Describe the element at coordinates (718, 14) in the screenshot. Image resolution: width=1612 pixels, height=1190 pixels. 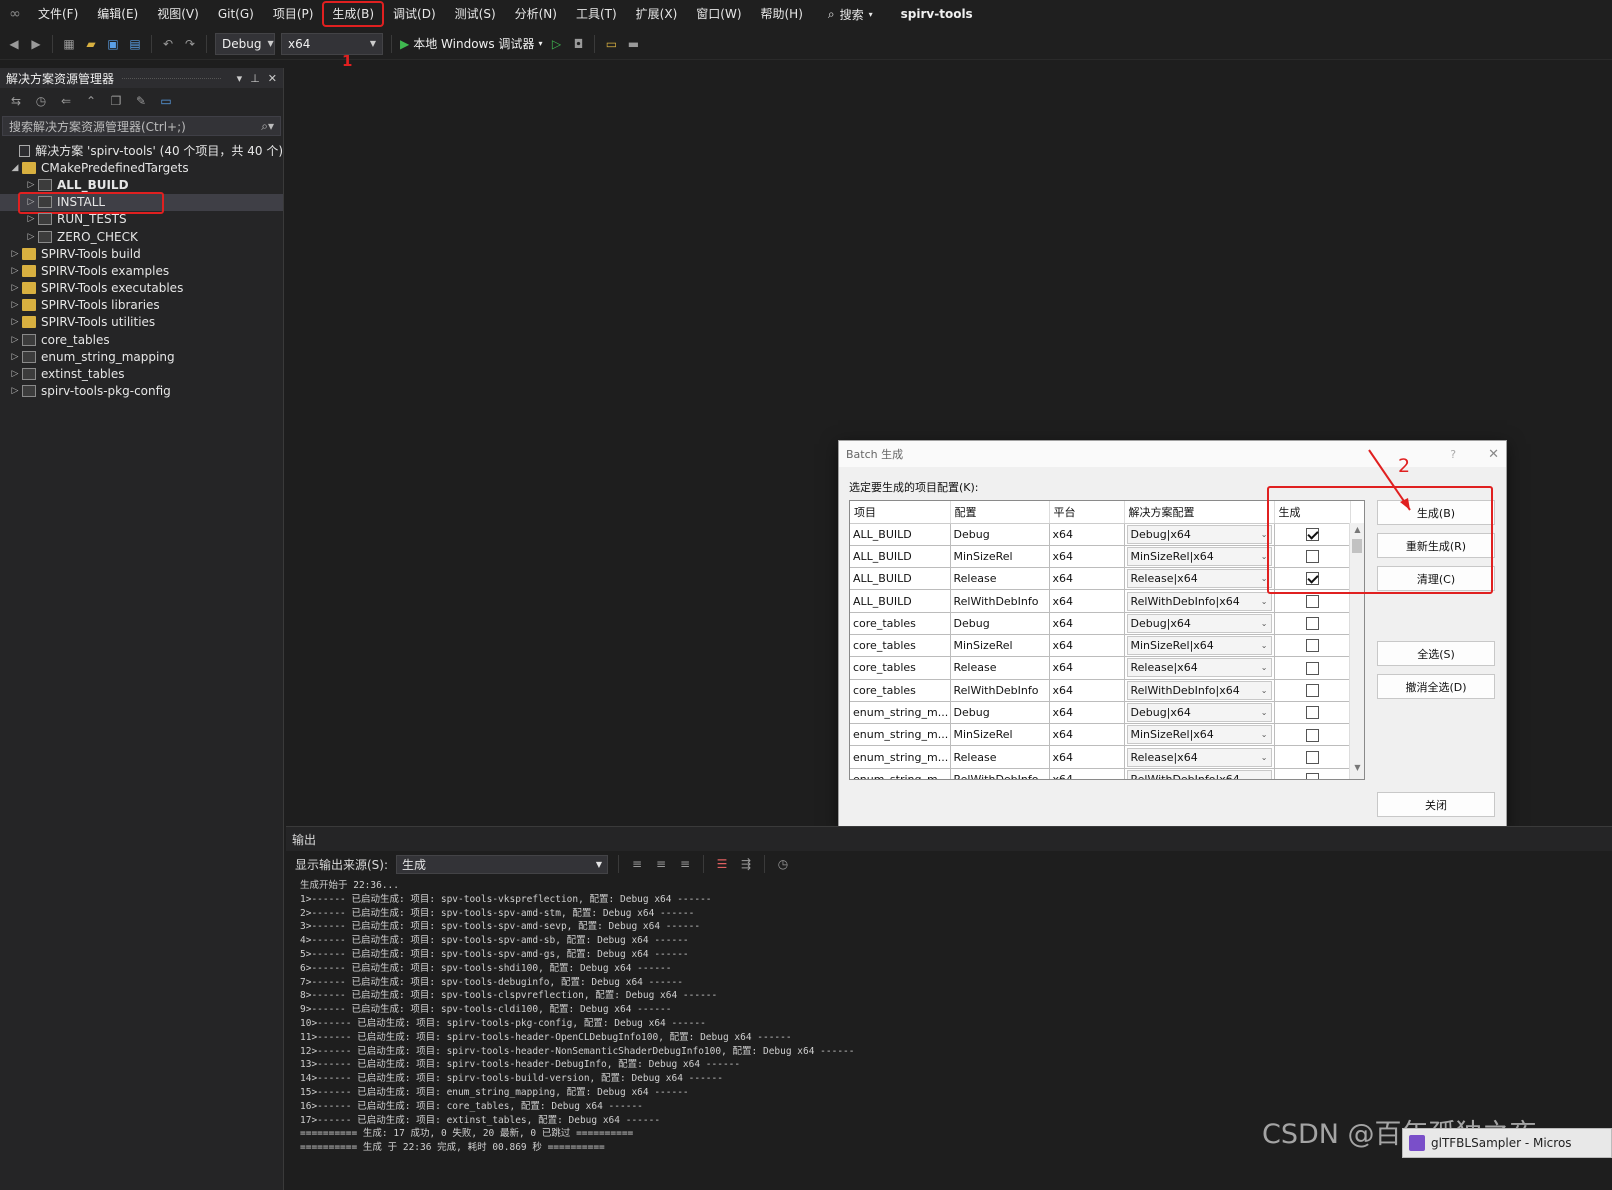
I see `menu-item: 窗口(W)` at that location.